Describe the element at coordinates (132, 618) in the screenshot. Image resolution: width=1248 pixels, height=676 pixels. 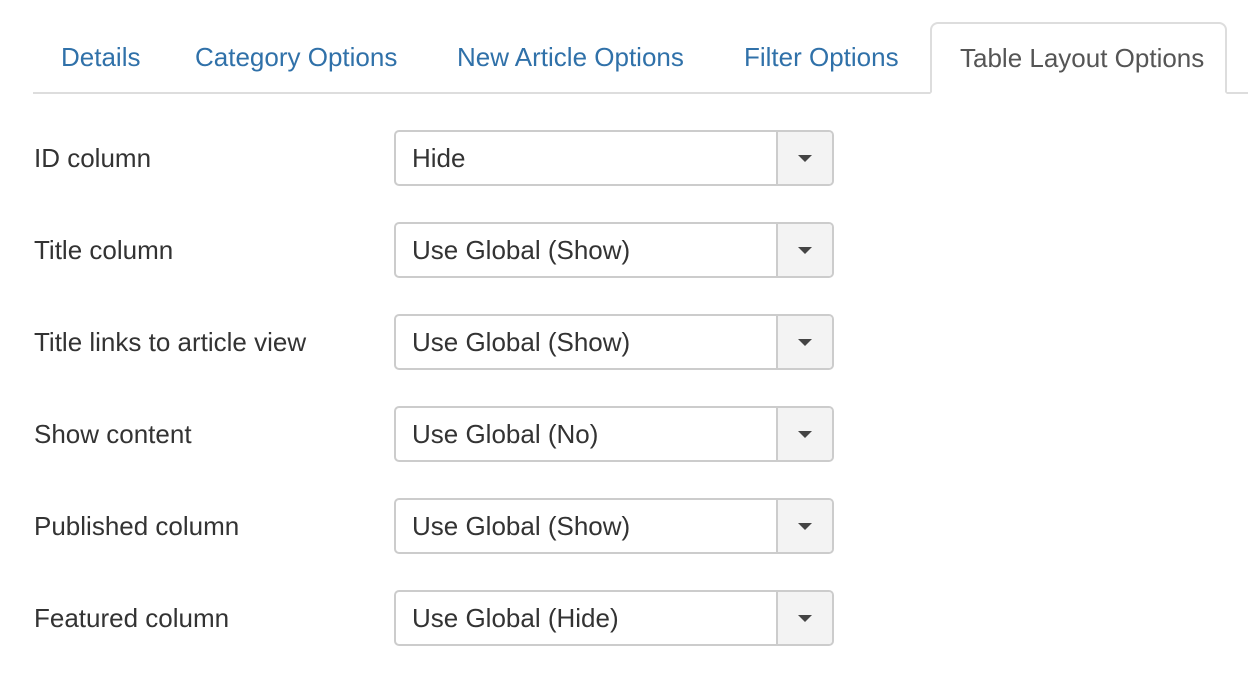
I see `field-label: Featured column` at that location.